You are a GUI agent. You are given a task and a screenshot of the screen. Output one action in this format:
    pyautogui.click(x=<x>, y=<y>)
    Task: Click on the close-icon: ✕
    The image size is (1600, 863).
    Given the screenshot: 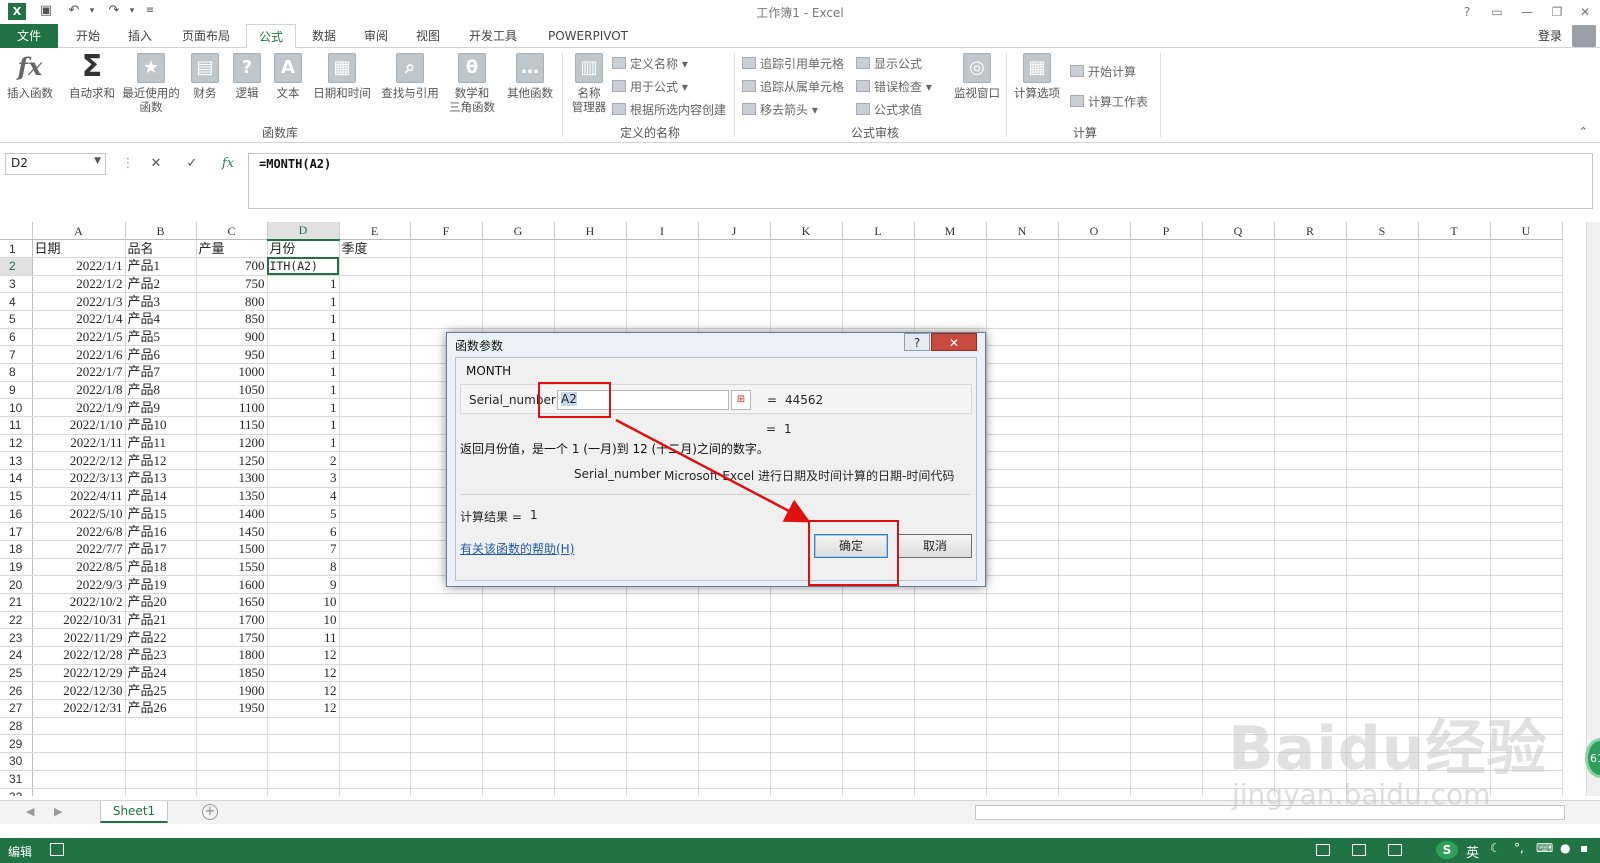 What is the action you would take?
    pyautogui.click(x=1585, y=12)
    